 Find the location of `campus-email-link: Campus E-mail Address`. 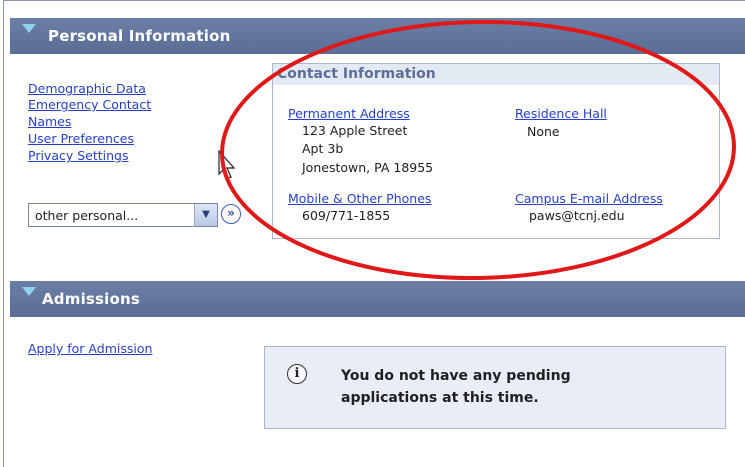

campus-email-link: Campus E-mail Address is located at coordinates (589, 198).